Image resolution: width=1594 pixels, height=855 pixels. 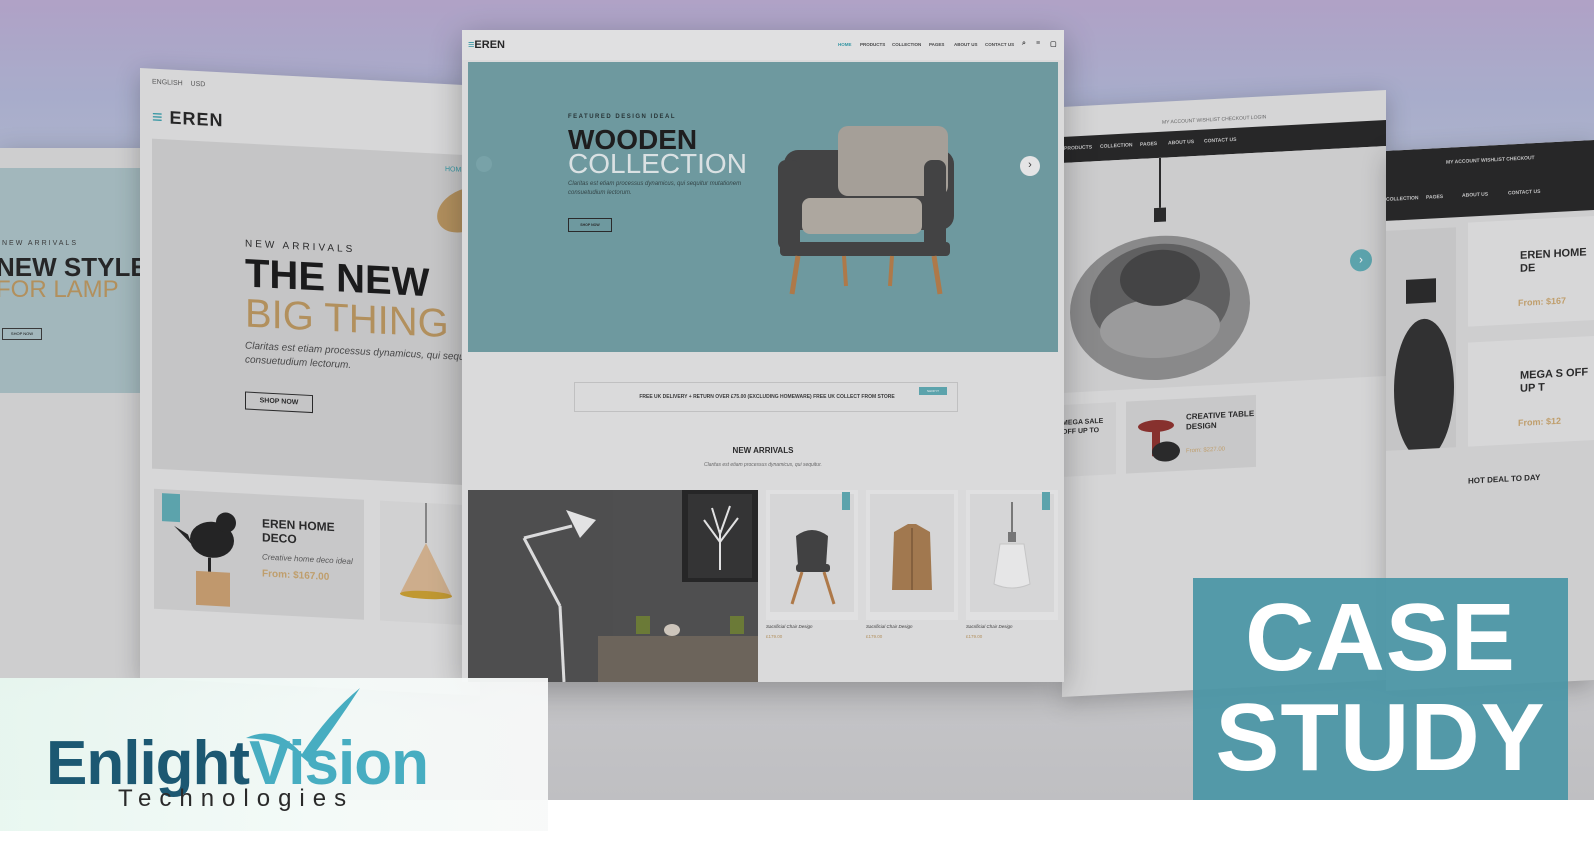 I want to click on nav-home: HOME, so click(x=845, y=44).